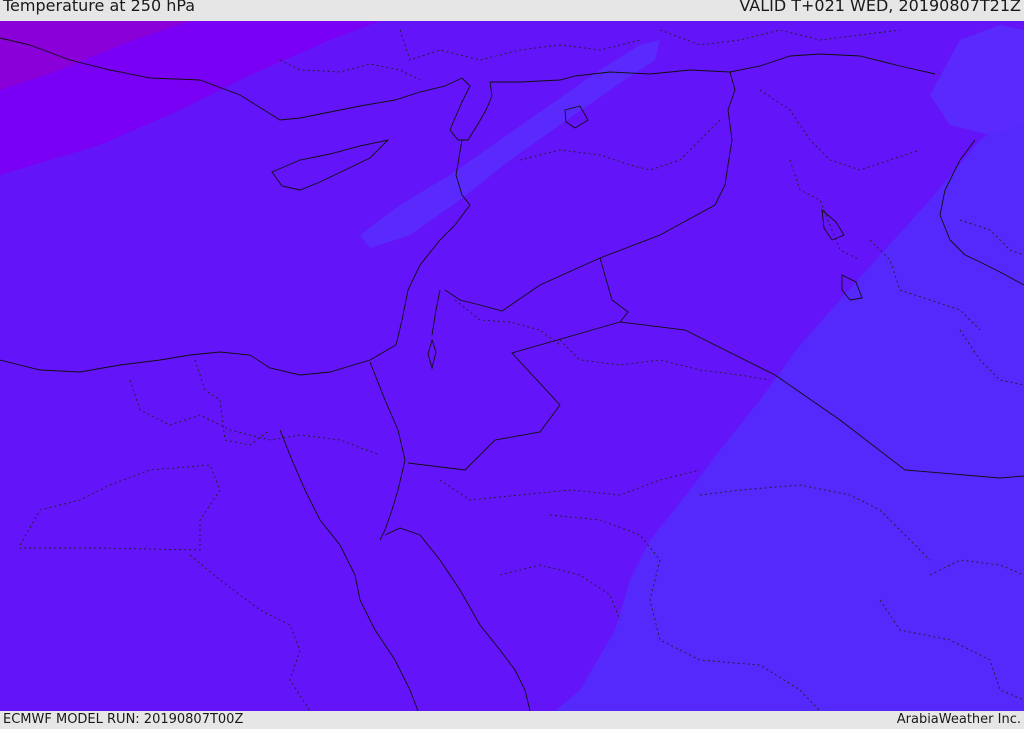 The height and width of the screenshot is (729, 1024). Describe the element at coordinates (99, 7) in the screenshot. I see `map-title: Temperature at 250 hPa` at that location.